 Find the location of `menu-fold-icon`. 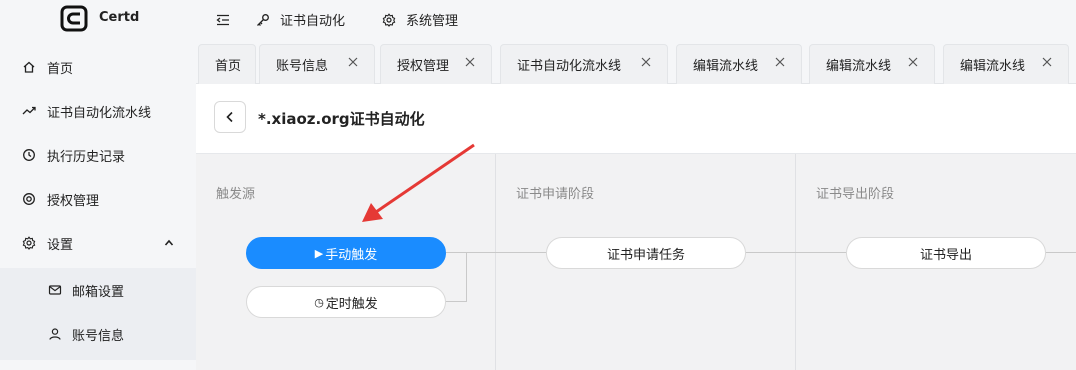

menu-fold-icon is located at coordinates (223, 21).